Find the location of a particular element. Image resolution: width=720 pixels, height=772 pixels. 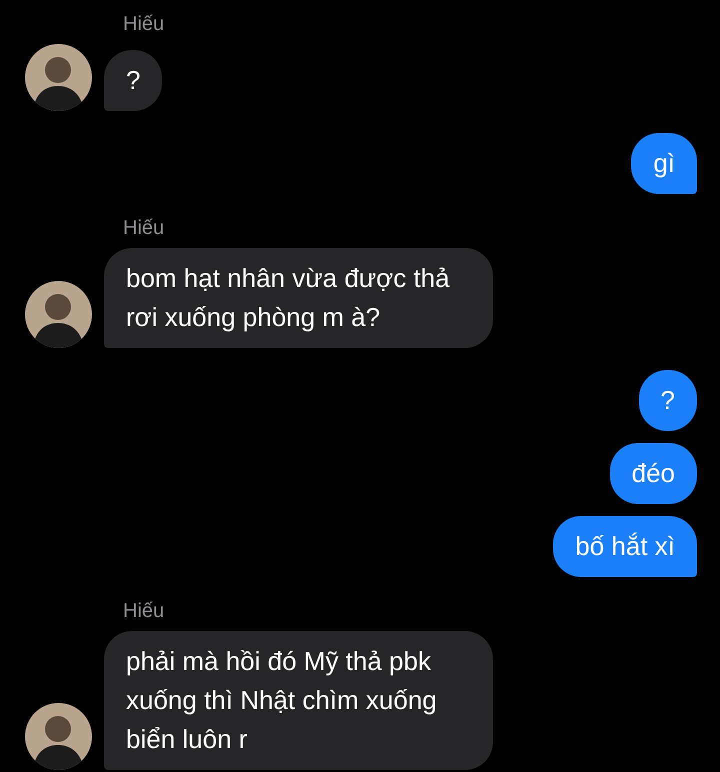

message-bubble: đéo is located at coordinates (653, 473).